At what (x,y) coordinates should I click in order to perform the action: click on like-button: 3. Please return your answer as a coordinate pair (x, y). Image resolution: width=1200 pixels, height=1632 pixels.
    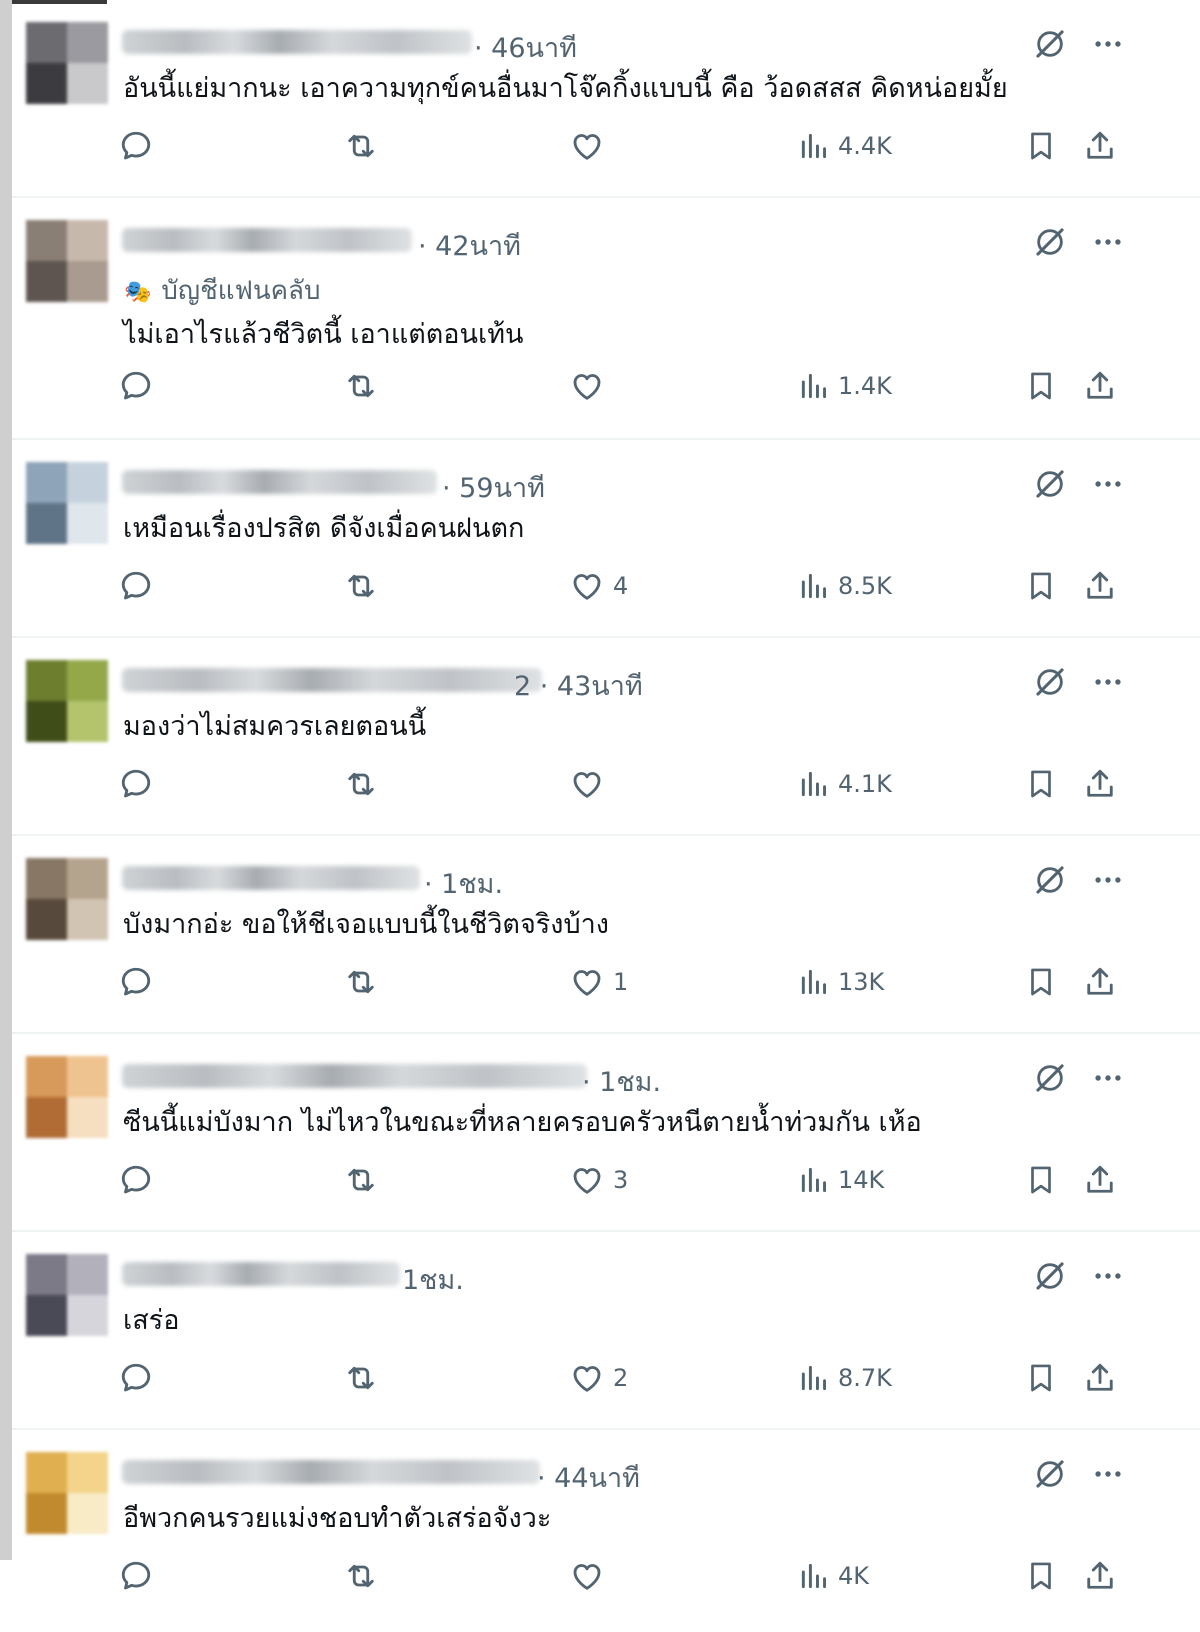
    Looking at the image, I should click on (598, 1180).